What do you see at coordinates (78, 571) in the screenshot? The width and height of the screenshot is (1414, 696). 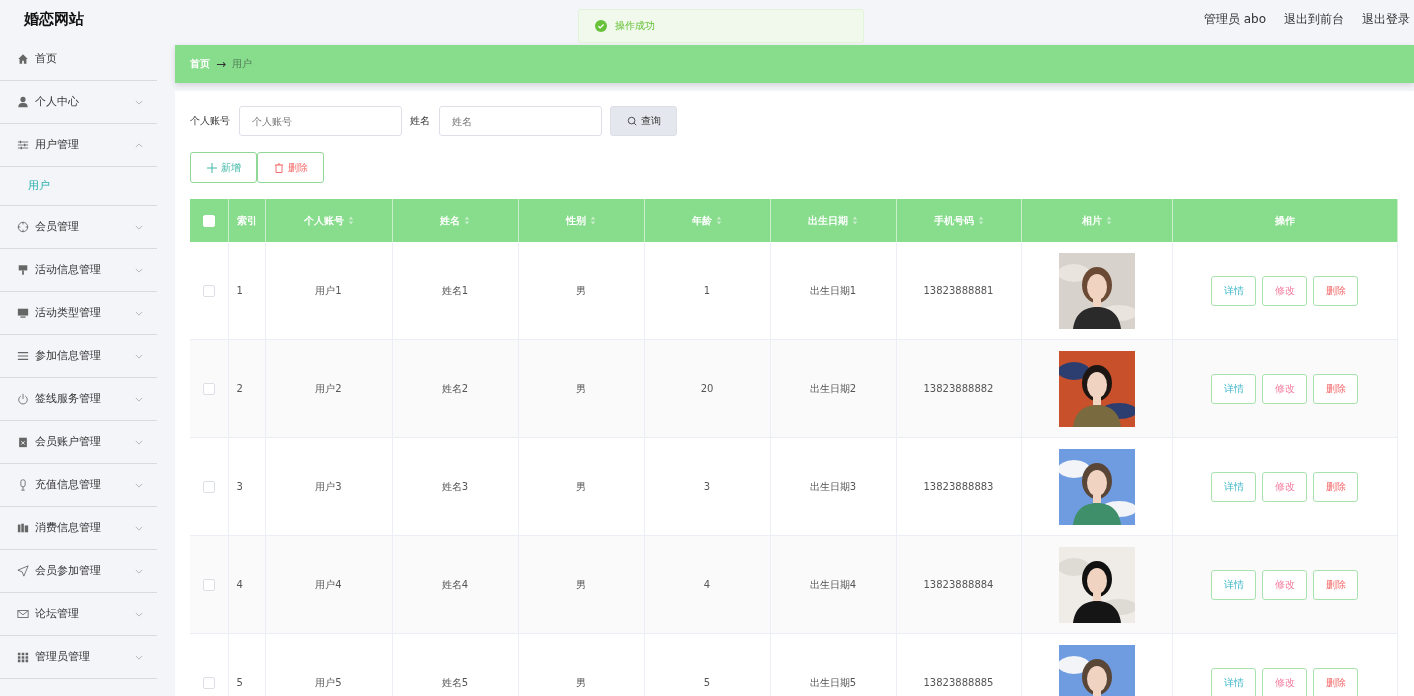 I see `sidebar-item: 会员参加管理` at bounding box center [78, 571].